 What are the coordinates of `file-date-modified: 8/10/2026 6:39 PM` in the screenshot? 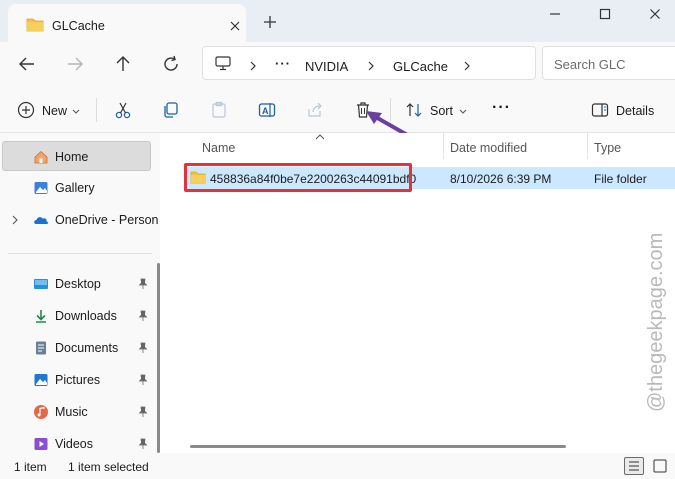 It's located at (501, 179).